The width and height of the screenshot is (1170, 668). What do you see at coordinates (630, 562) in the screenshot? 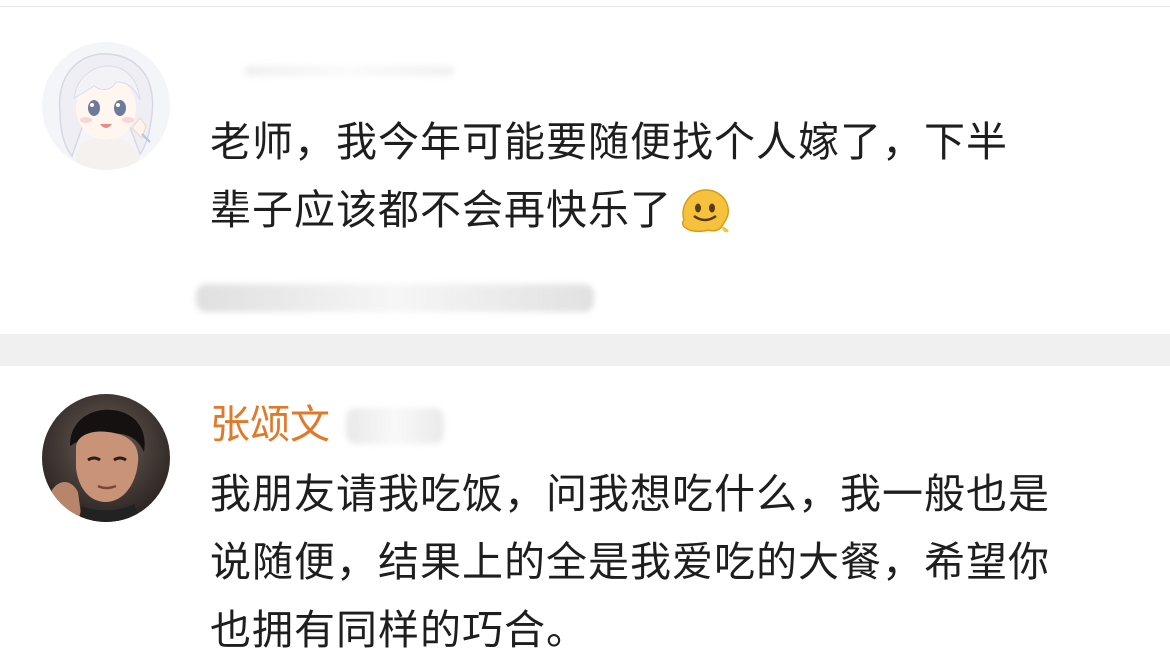
I see `comment-text-line: 说随便，结果上的全是我爱吃的大餐，希望你` at bounding box center [630, 562].